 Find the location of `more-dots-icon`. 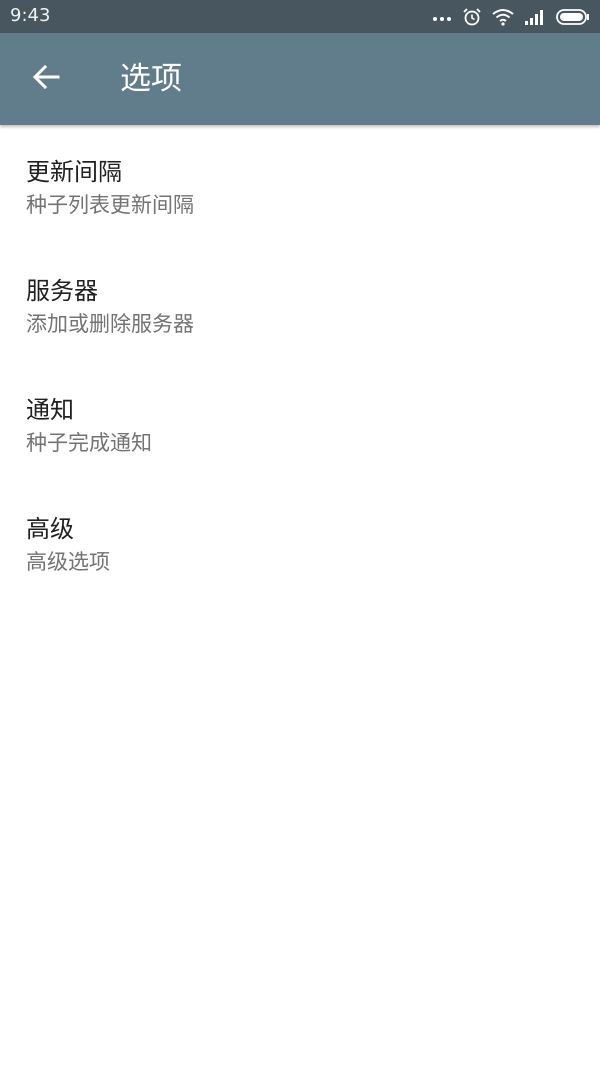

more-dots-icon is located at coordinates (442, 17).